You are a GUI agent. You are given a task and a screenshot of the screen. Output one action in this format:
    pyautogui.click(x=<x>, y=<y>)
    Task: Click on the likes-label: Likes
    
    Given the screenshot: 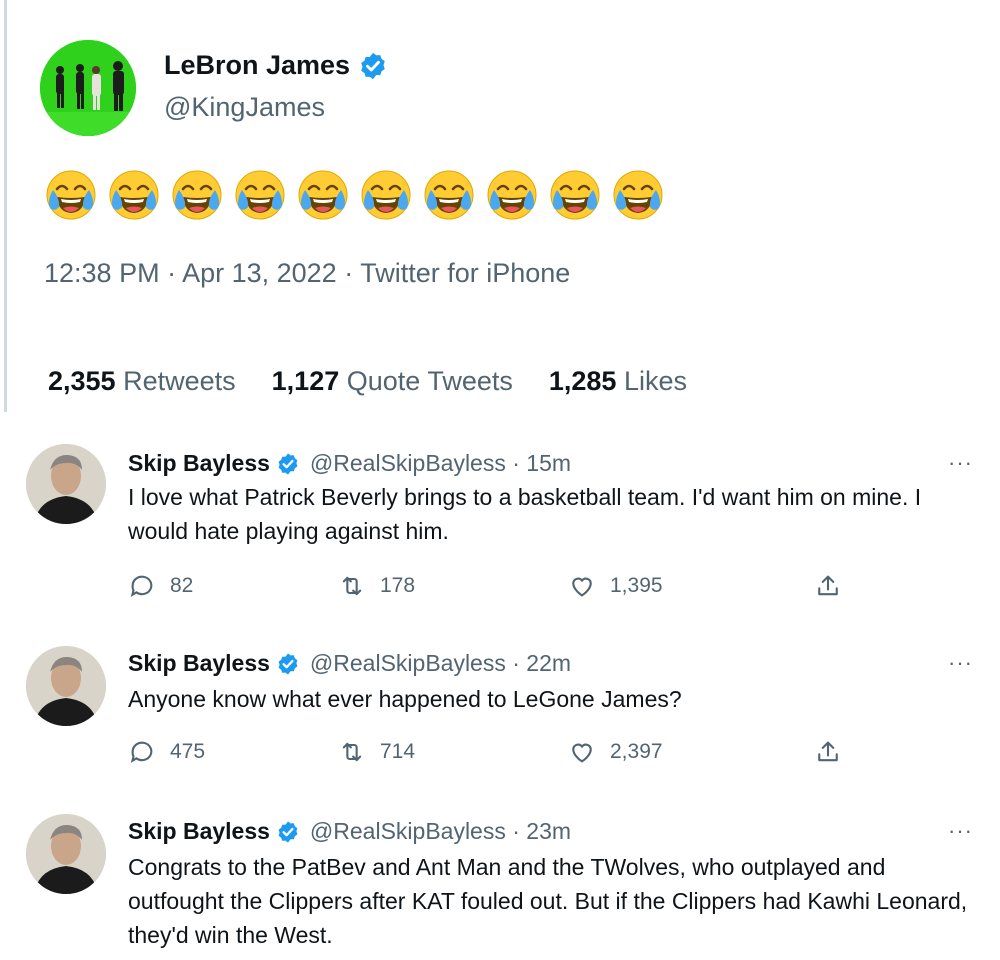 What is the action you would take?
    pyautogui.click(x=655, y=381)
    